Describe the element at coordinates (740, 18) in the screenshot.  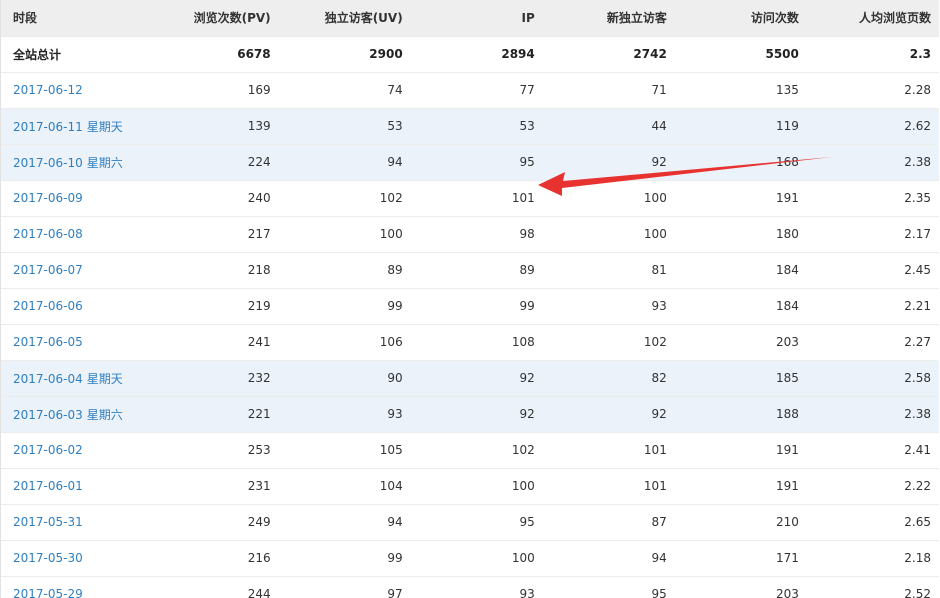
I see `header-visits: 访问次数` at that location.